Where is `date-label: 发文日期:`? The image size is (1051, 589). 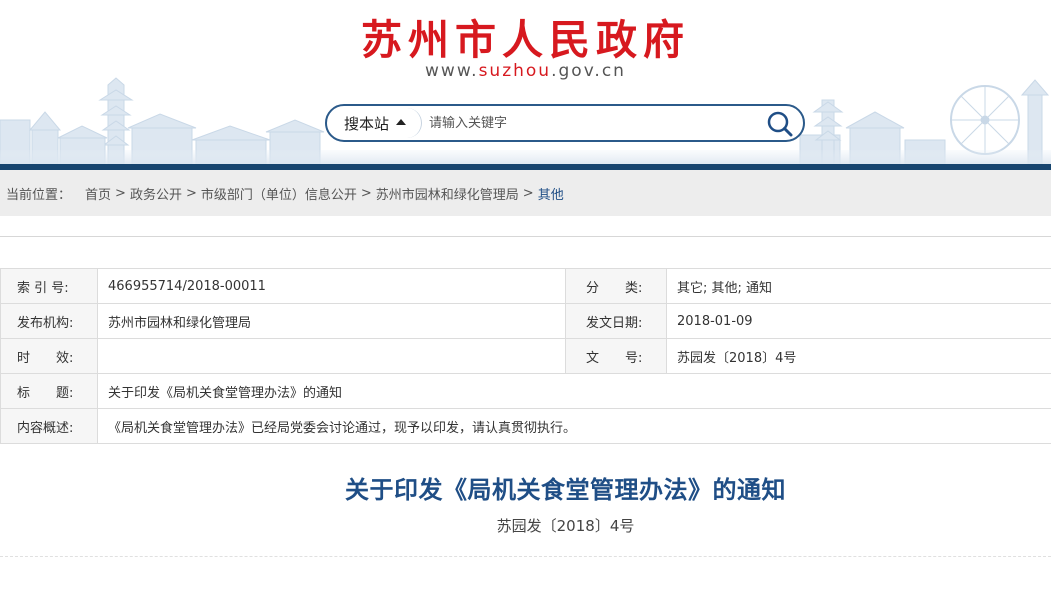 date-label: 发文日期: is located at coordinates (616, 321).